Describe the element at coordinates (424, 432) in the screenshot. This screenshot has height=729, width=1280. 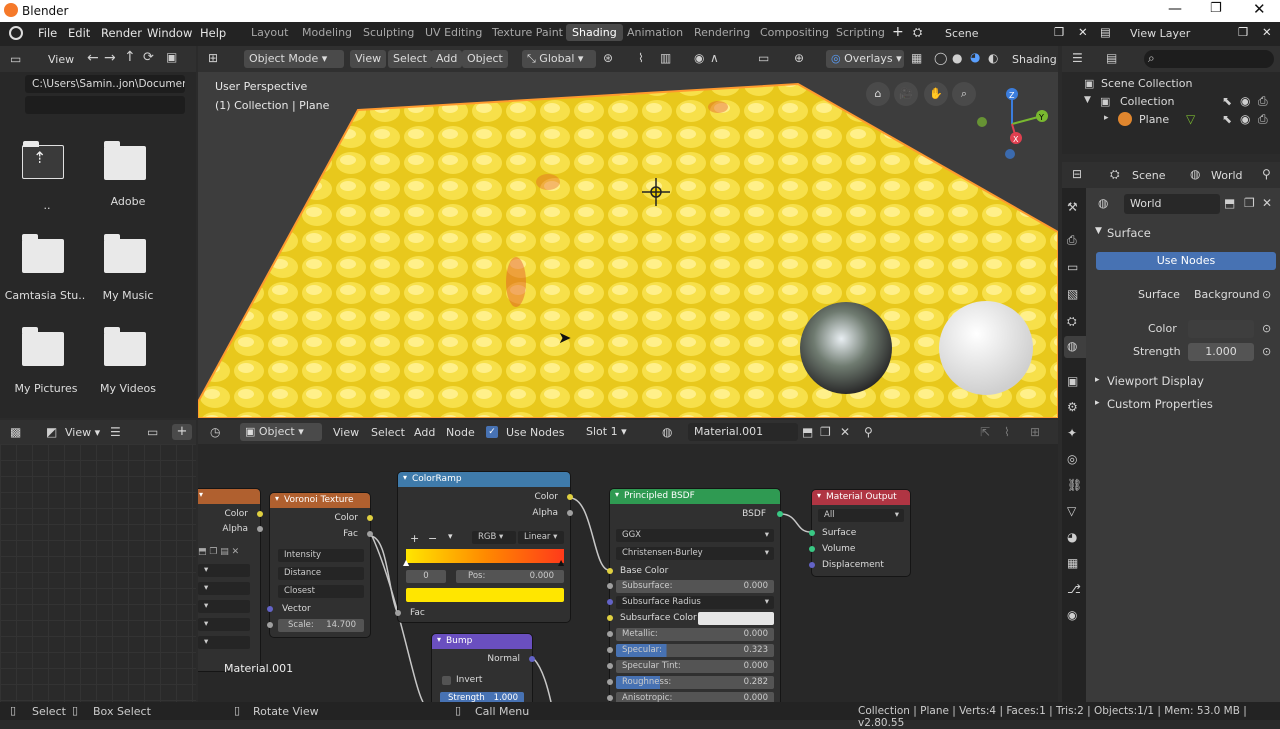
I see `node-menu-add: Add` at that location.